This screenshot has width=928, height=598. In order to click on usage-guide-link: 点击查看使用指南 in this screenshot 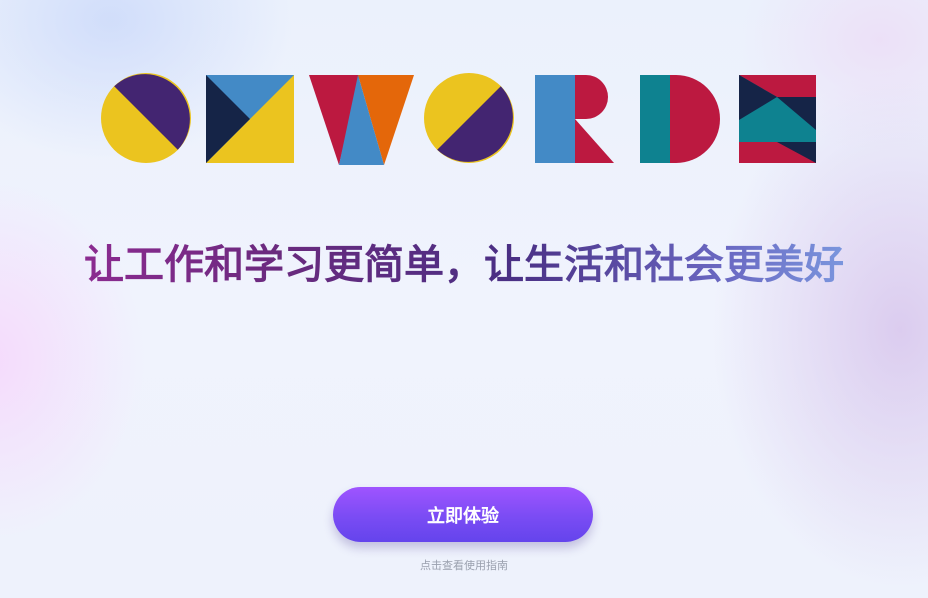, I will do `click(464, 565)`.